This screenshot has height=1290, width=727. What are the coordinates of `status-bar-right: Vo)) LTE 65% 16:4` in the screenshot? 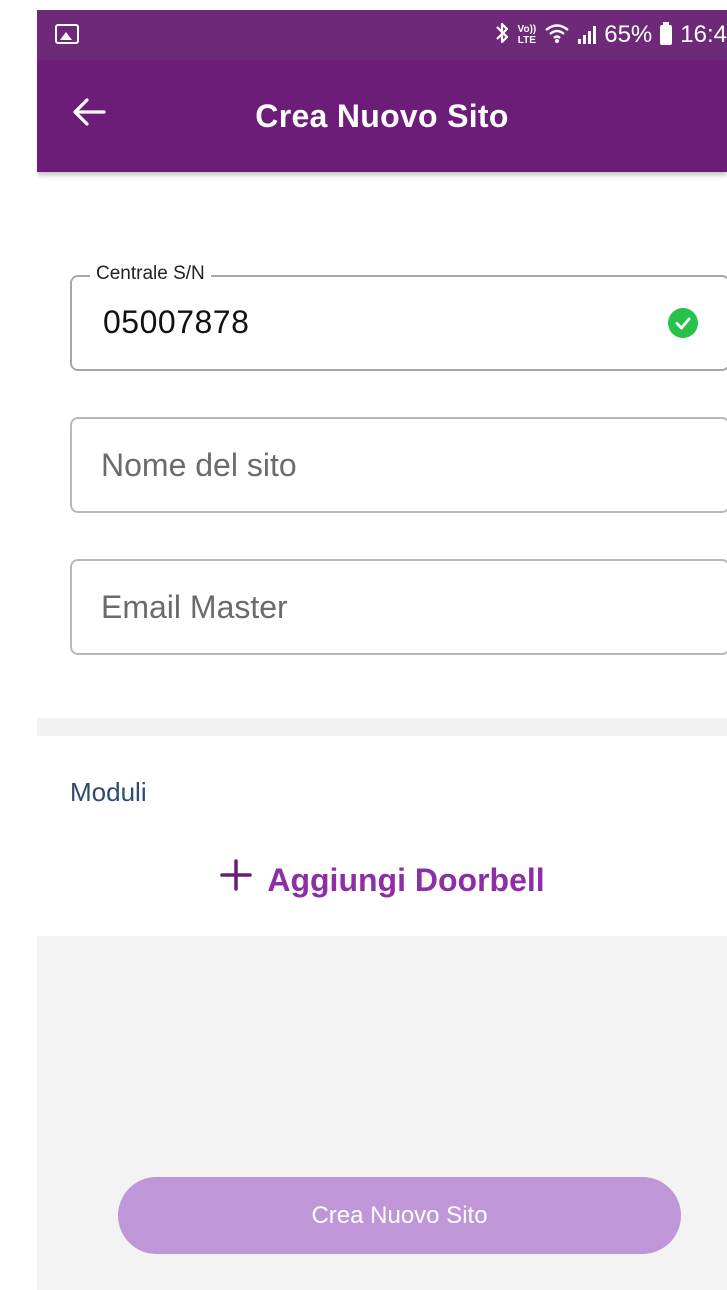 It's located at (610, 35).